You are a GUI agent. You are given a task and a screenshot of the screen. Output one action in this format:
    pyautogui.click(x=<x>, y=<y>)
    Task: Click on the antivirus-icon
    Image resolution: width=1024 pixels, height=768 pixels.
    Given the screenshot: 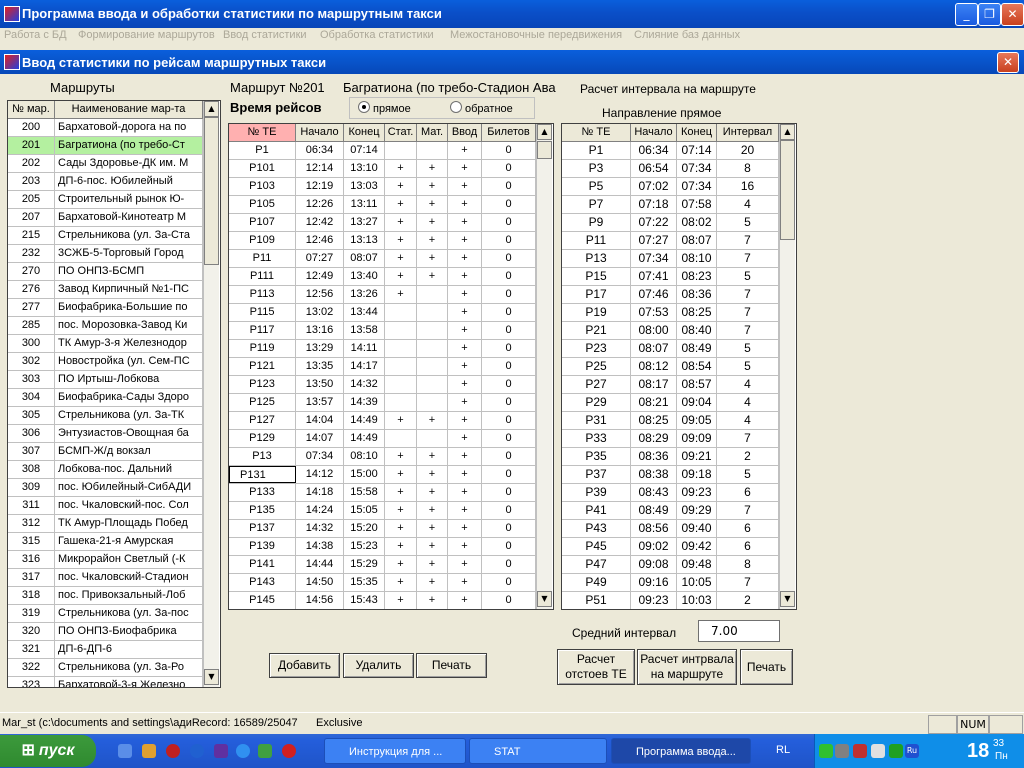 What is the action you would take?
    pyautogui.click(x=860, y=751)
    